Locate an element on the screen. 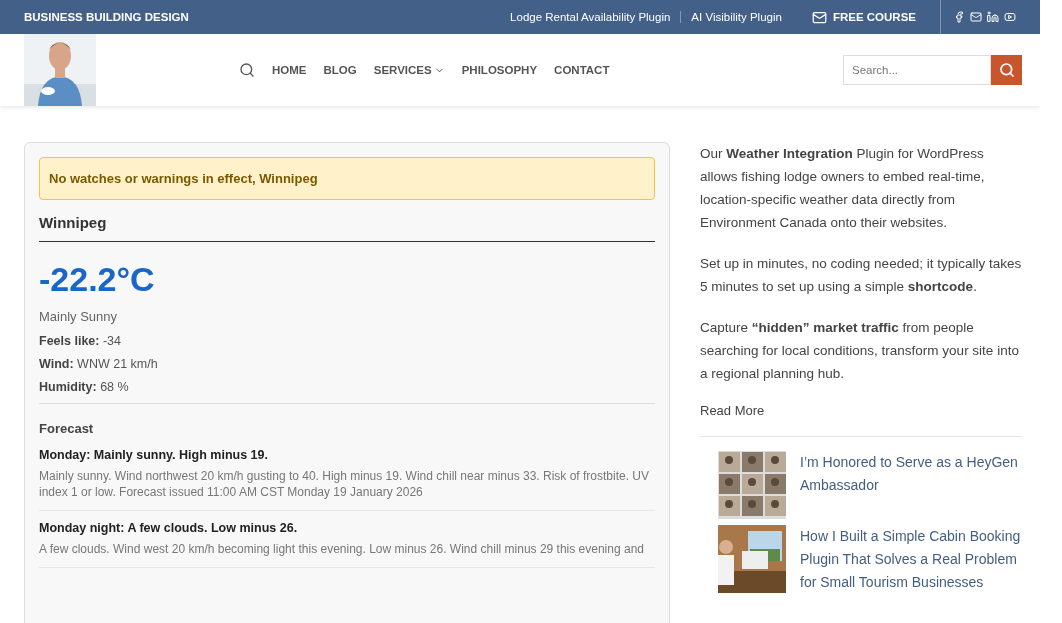  forecast-title: Monday: Mainly sunny. High minus 19. is located at coordinates (154, 455).